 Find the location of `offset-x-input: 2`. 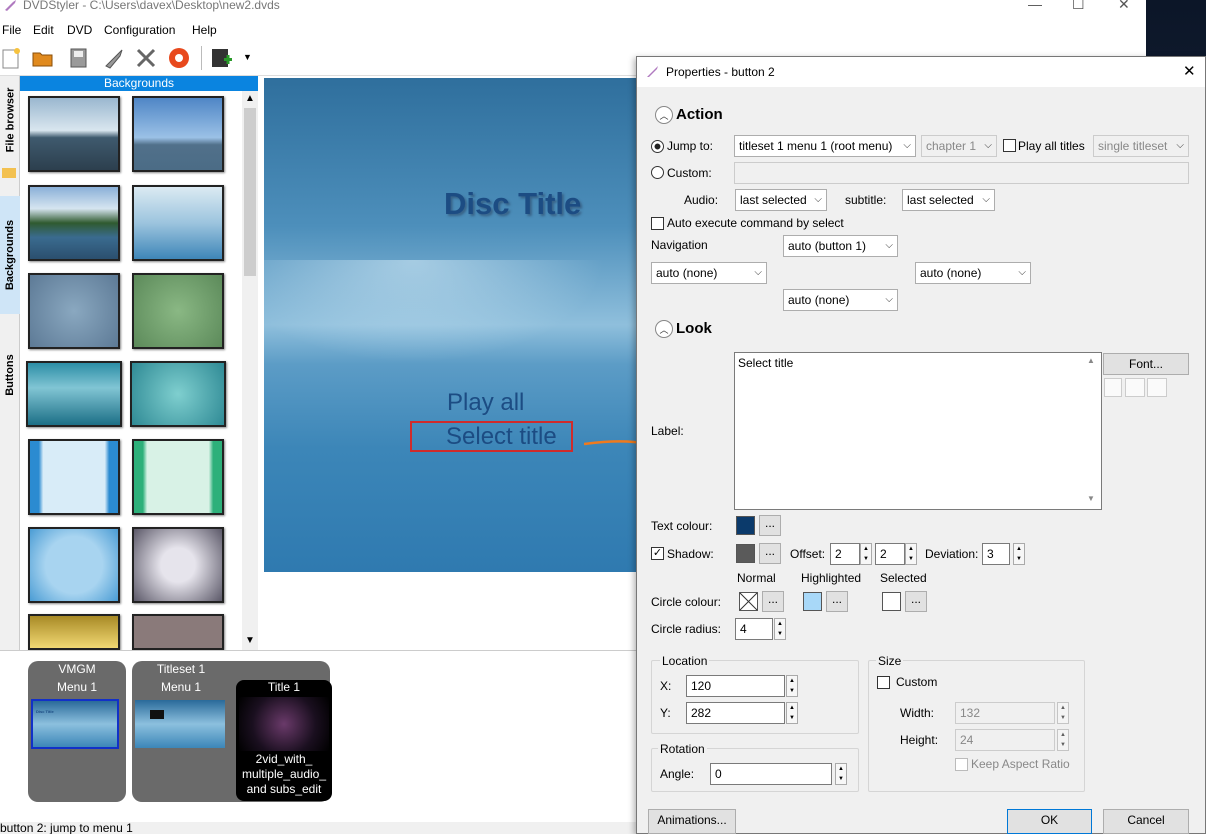

offset-x-input: 2 is located at coordinates (845, 554).